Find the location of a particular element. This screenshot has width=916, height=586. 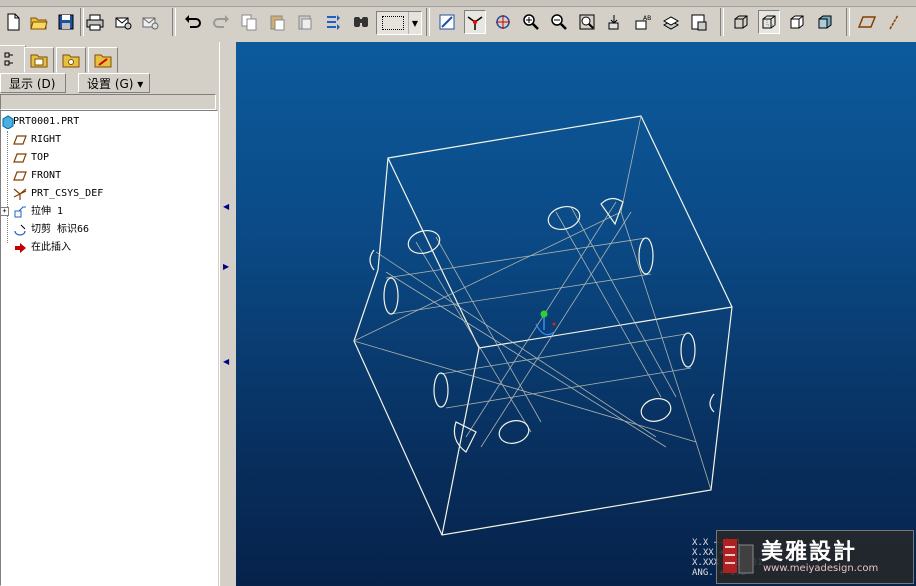

new-file-icon is located at coordinates (13, 22).